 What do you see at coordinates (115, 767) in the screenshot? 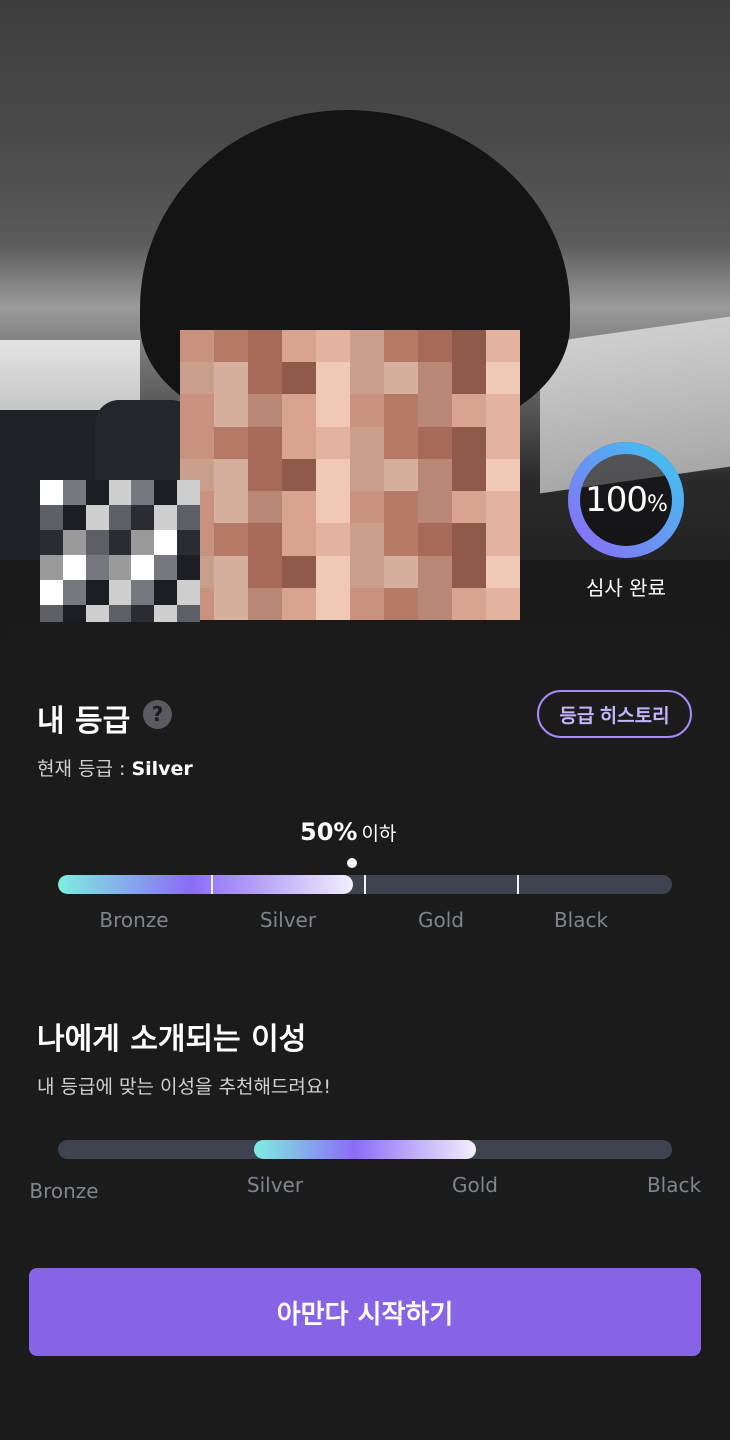
I see `current-grade-text: 현재 등급 : Silver` at bounding box center [115, 767].